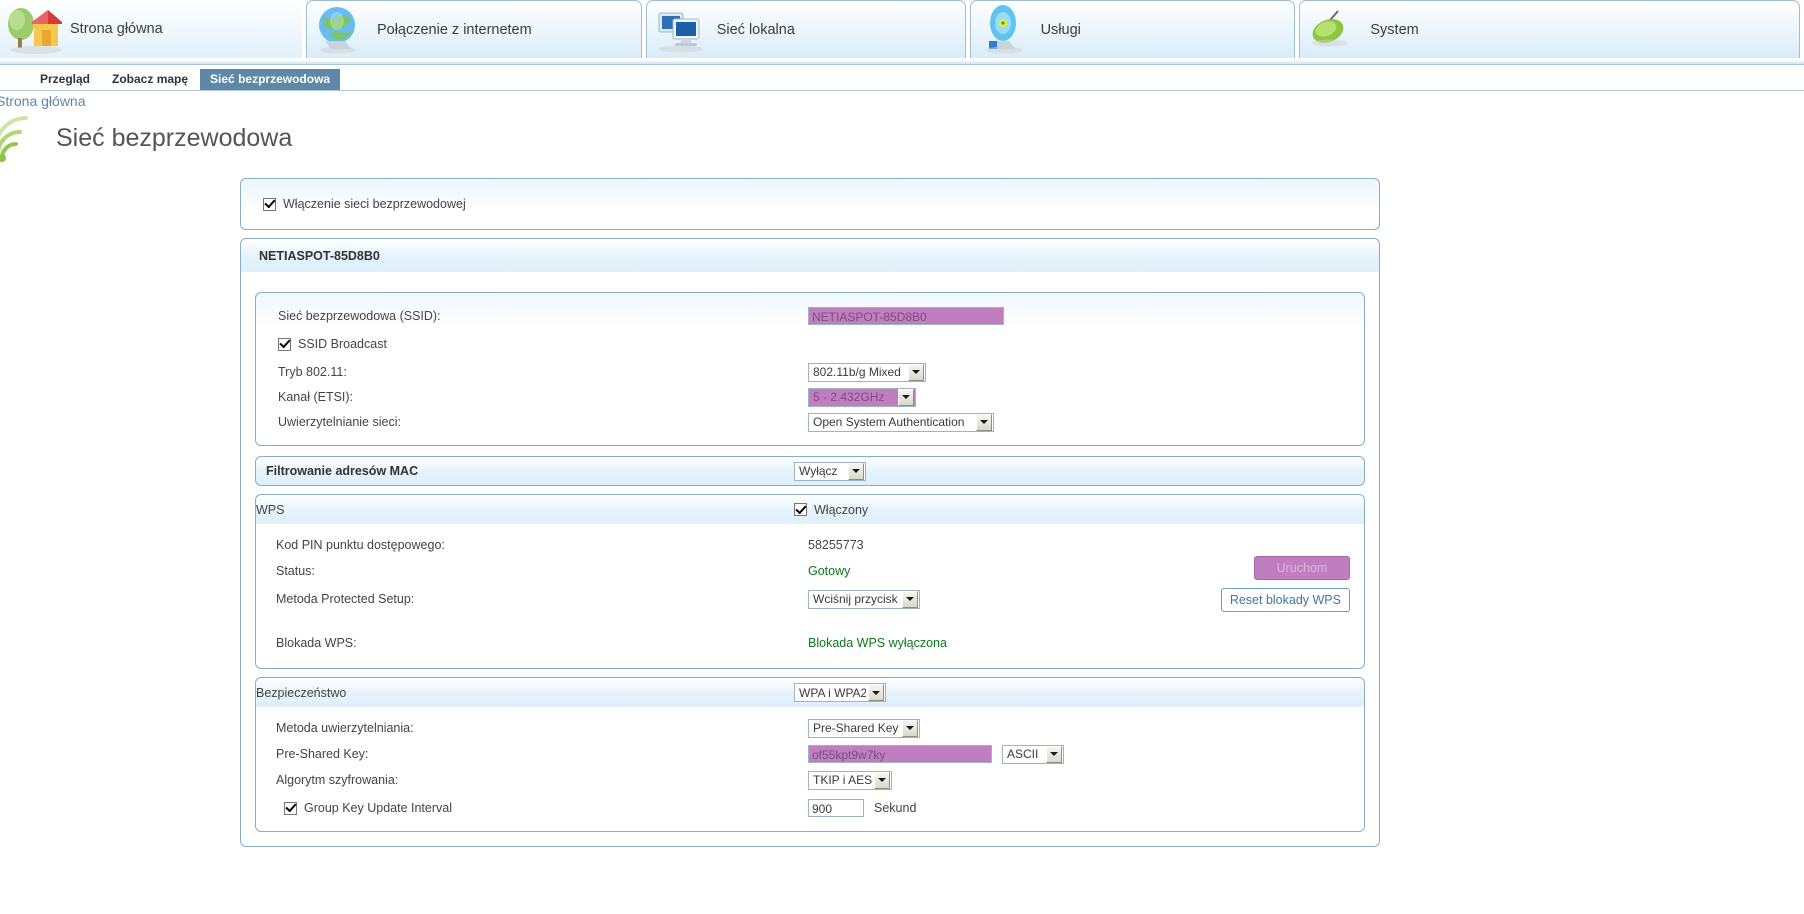 The width and height of the screenshot is (1804, 914). I want to click on row-channel: Kanał (ETSI): 5 - 2.432GHz, so click(810, 397).